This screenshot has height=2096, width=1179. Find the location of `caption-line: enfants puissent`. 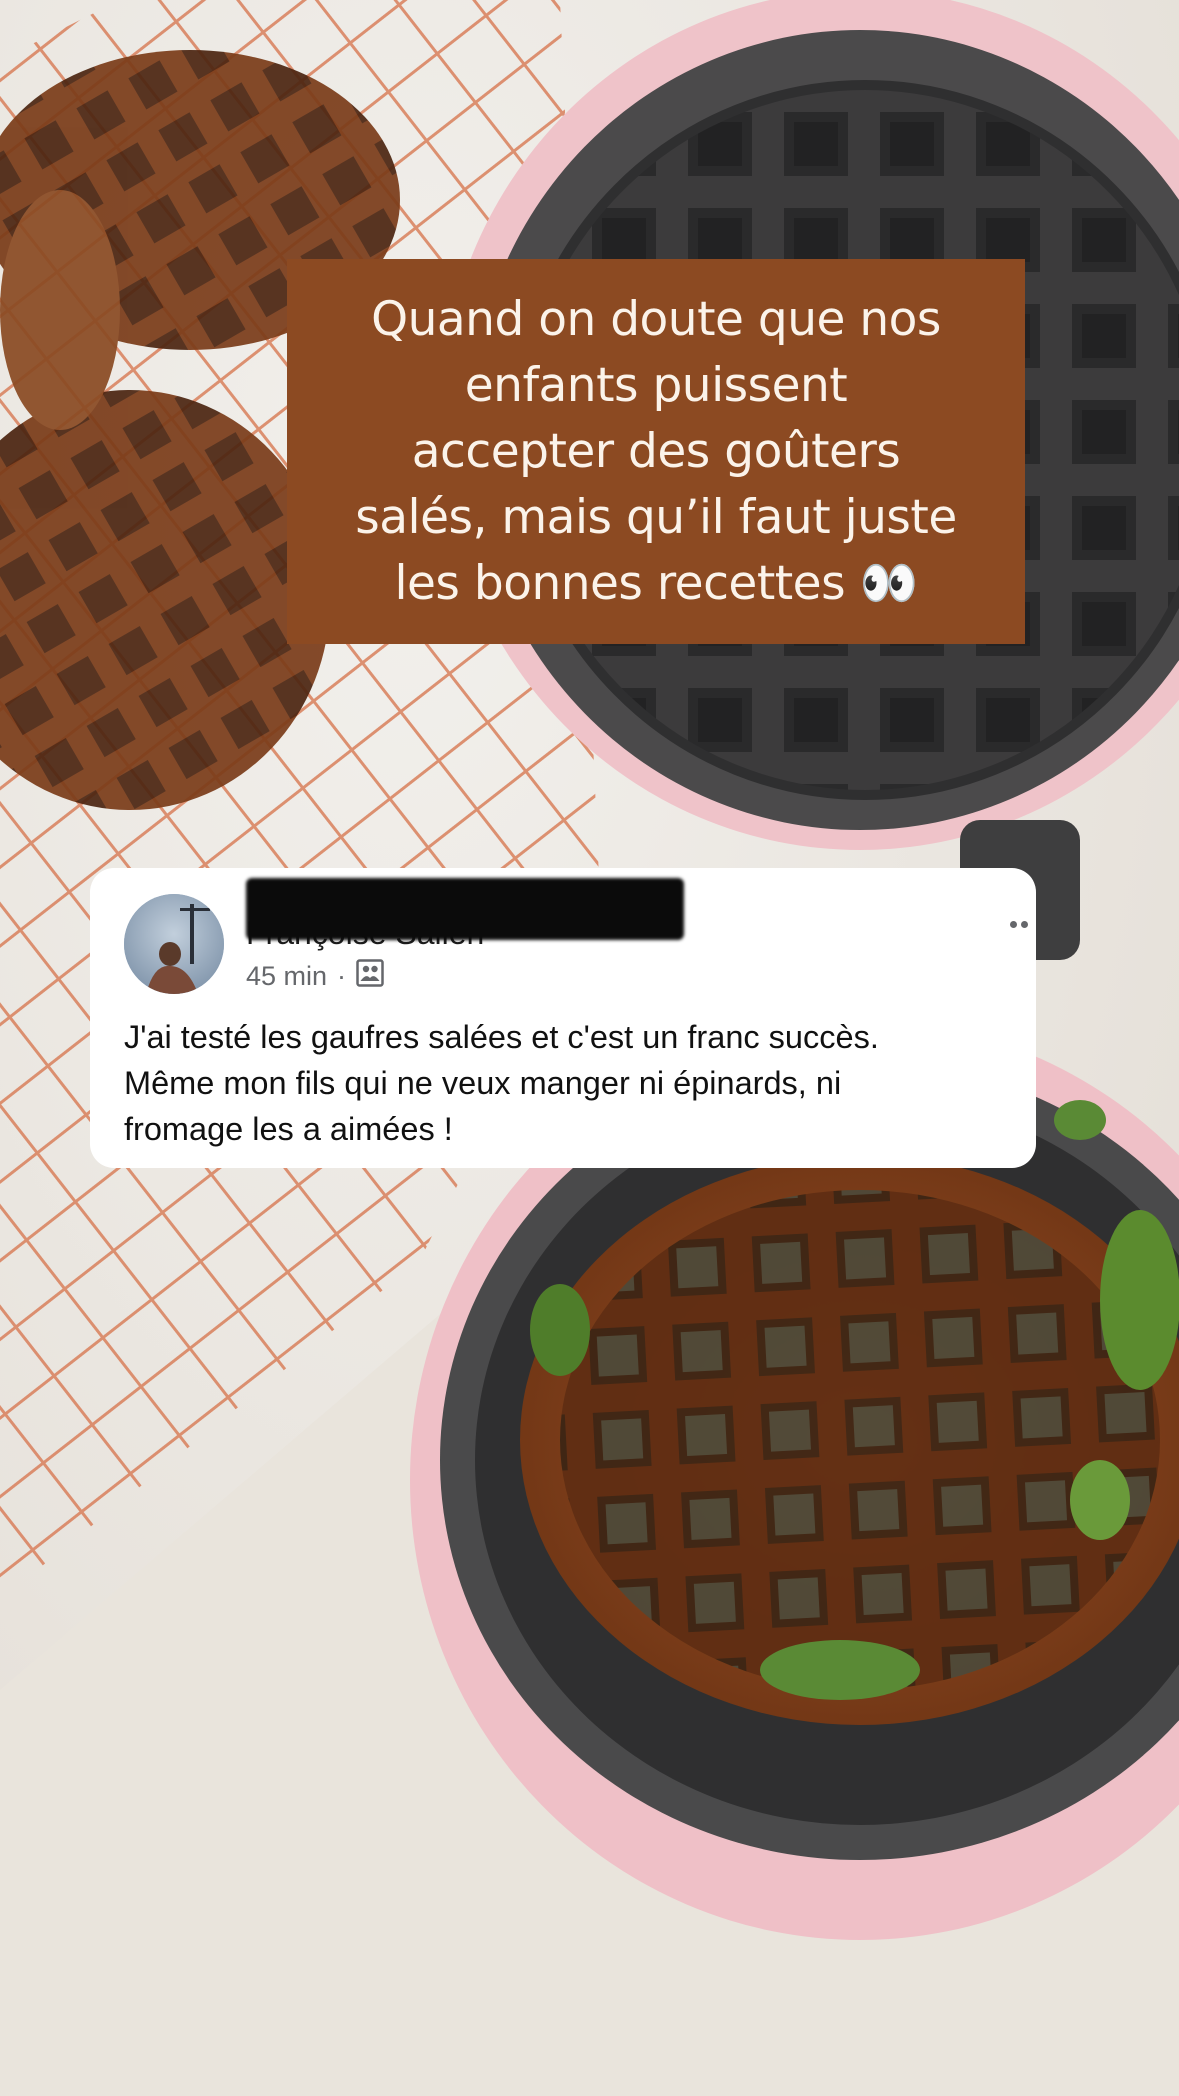

caption-line: enfants puissent is located at coordinates (656, 385).